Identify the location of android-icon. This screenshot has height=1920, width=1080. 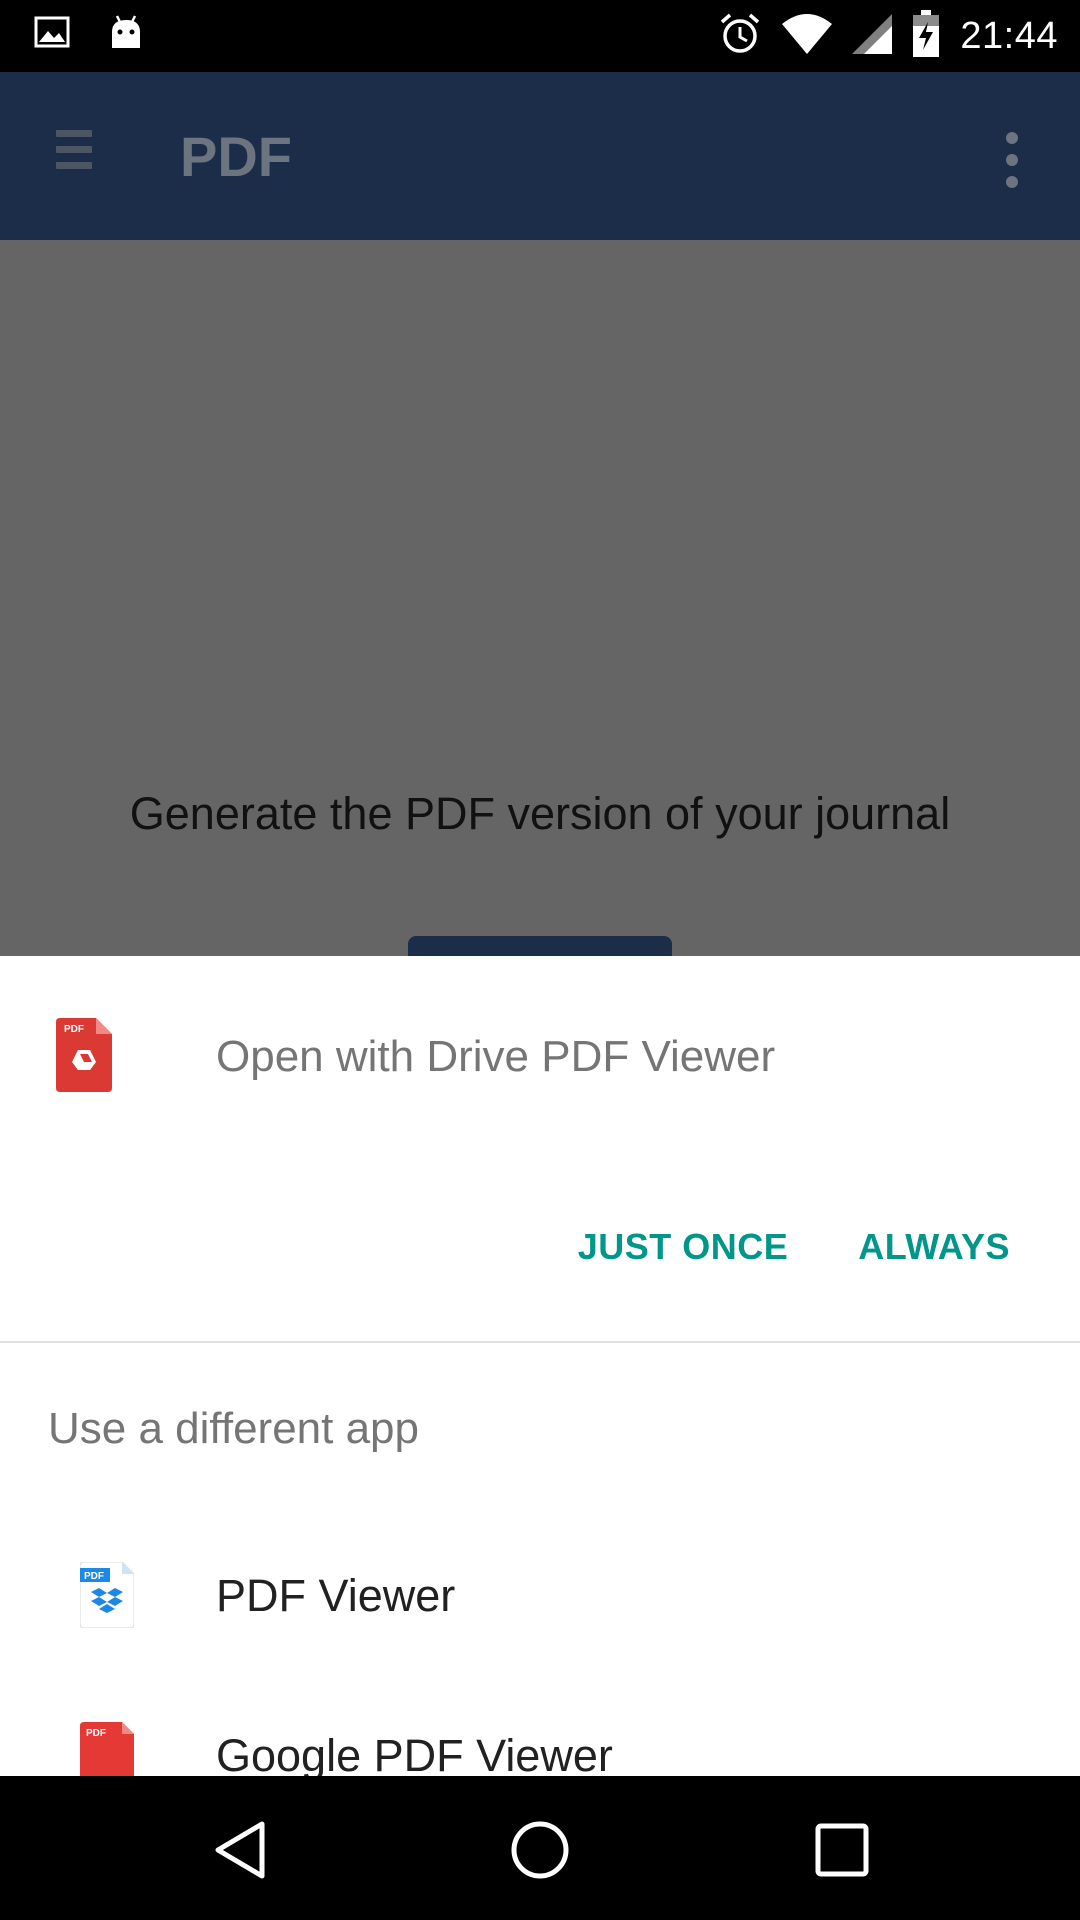
(126, 34).